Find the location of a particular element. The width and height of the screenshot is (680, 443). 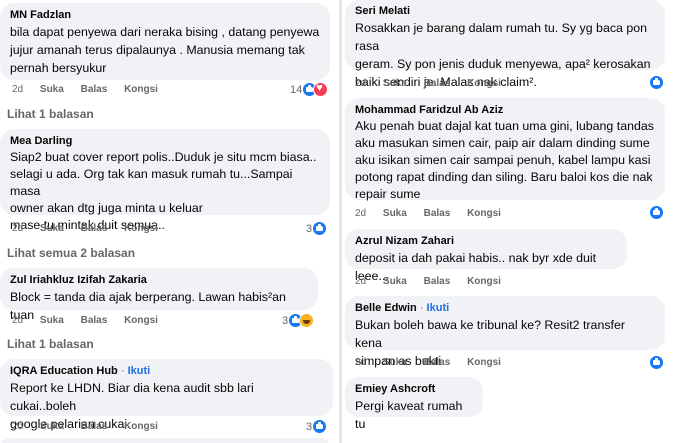

comment-author: Emiey Ashcroft is located at coordinates (414, 389).